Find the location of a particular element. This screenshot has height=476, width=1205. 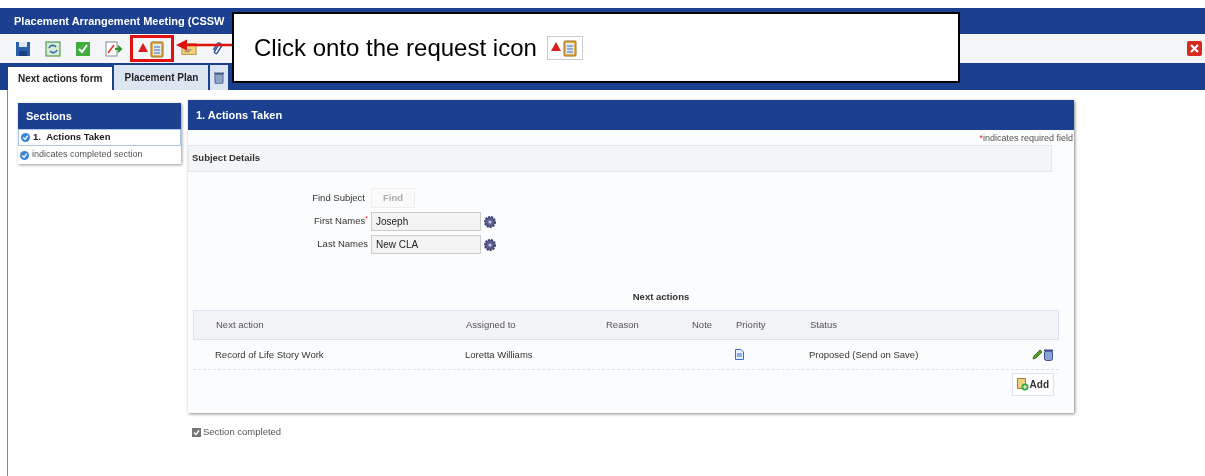

text-field: Joseph is located at coordinates (426, 221).